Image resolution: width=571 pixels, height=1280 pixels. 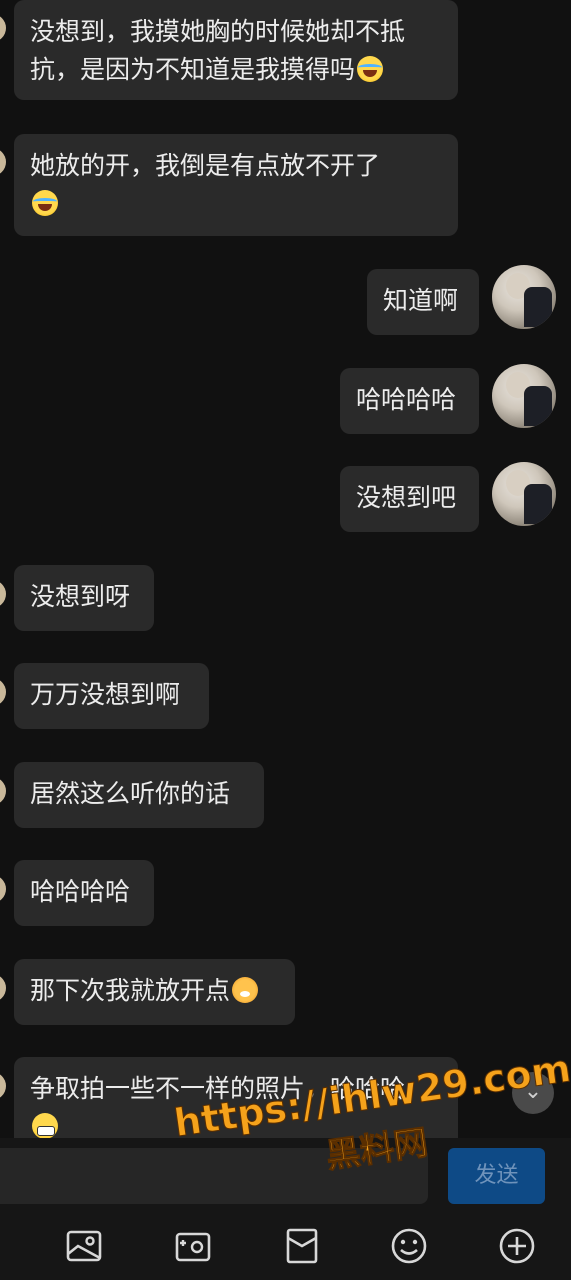 What do you see at coordinates (517, 1246) in the screenshot?
I see `plus-icon` at bounding box center [517, 1246].